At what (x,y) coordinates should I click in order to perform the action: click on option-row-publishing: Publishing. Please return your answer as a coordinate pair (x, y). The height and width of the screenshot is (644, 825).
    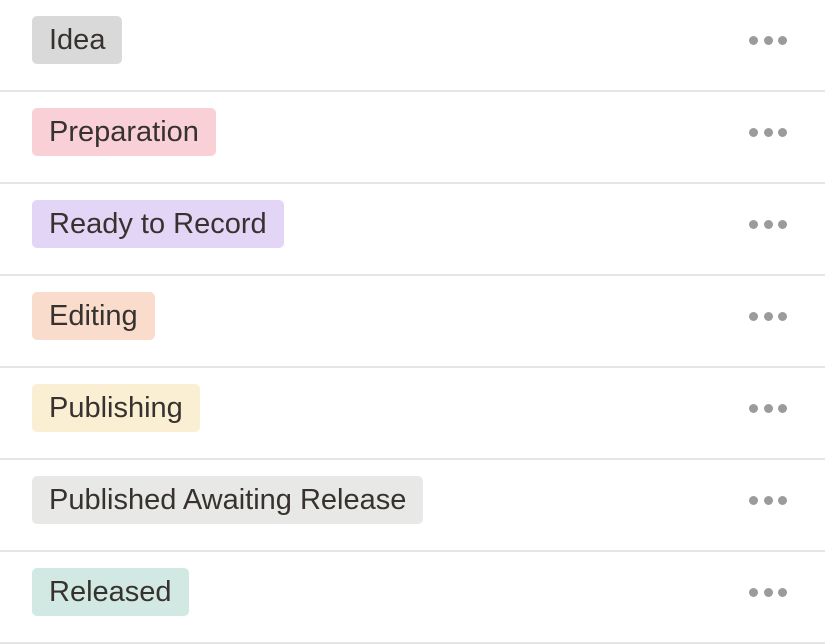
    Looking at the image, I should click on (412, 414).